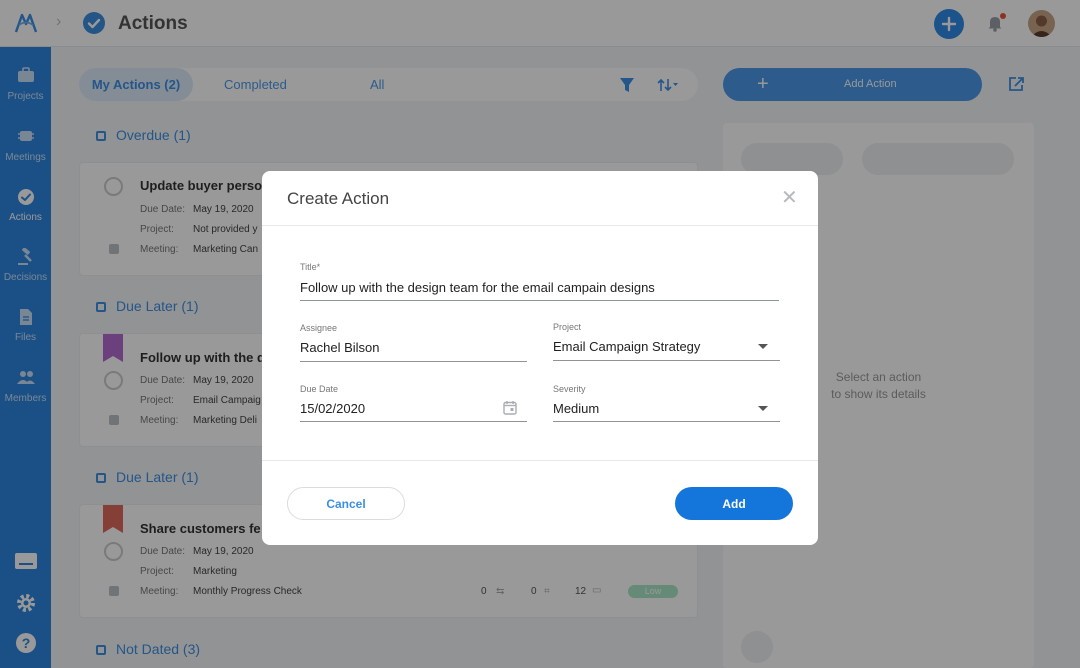 The image size is (1080, 668). Describe the element at coordinates (666, 421) in the screenshot. I see `severity-underline` at that location.